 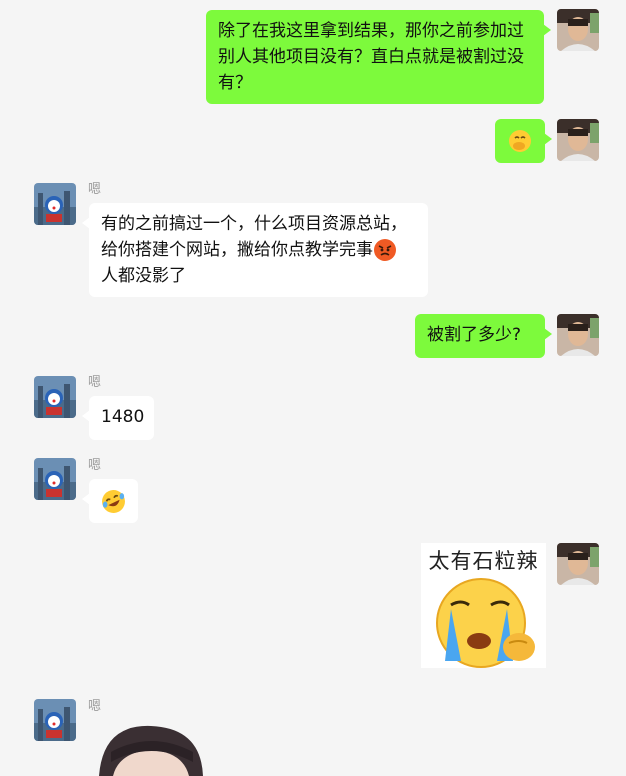 I want to click on angry-face-icon, so click(x=385, y=250).